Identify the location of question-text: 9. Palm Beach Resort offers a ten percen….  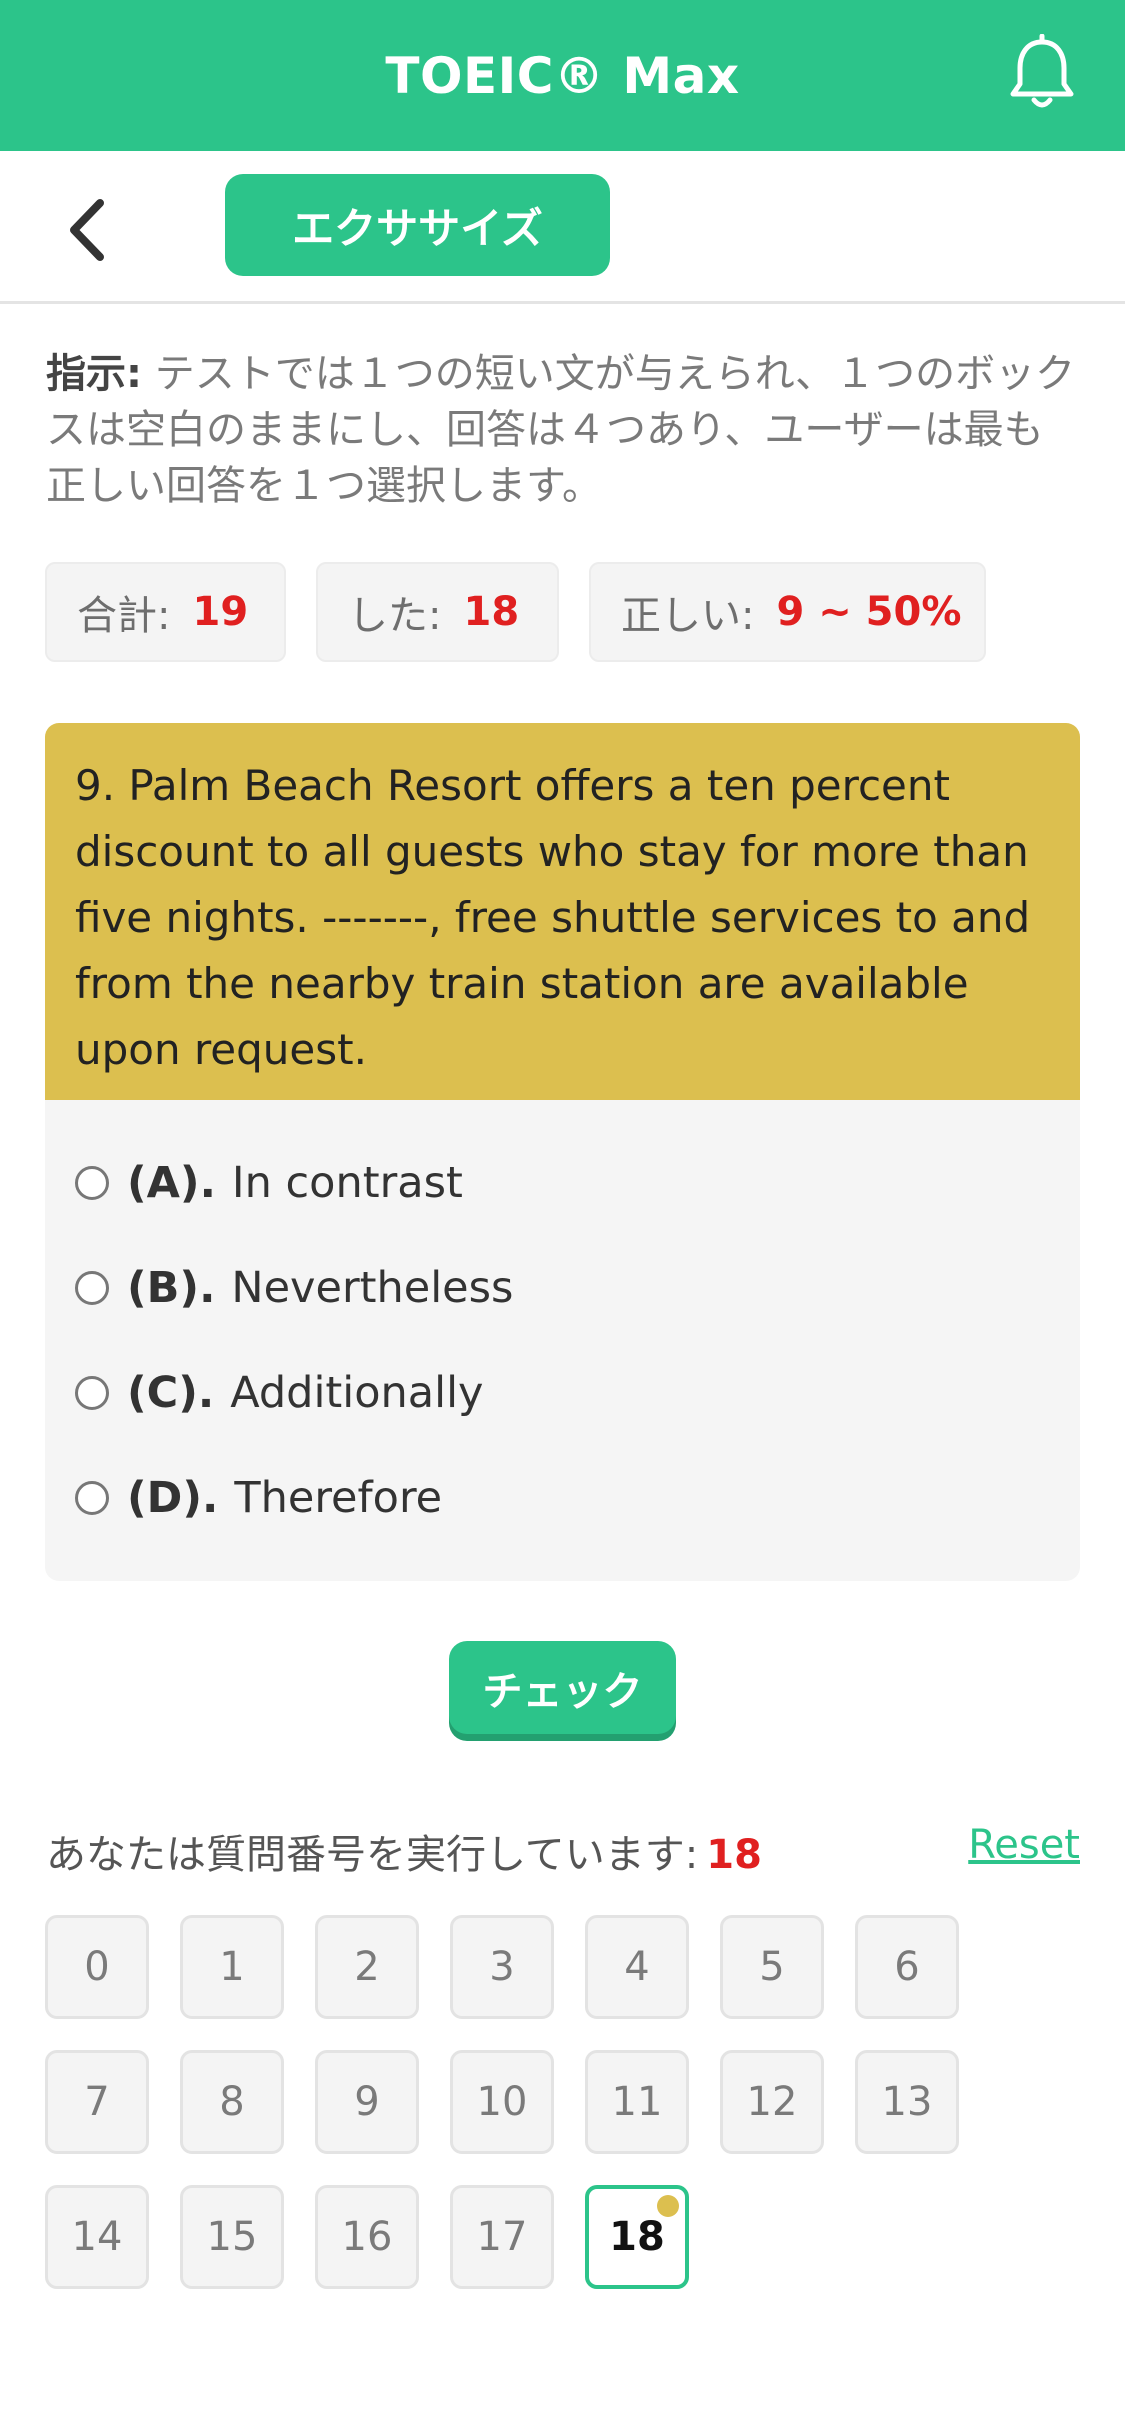
(562, 911).